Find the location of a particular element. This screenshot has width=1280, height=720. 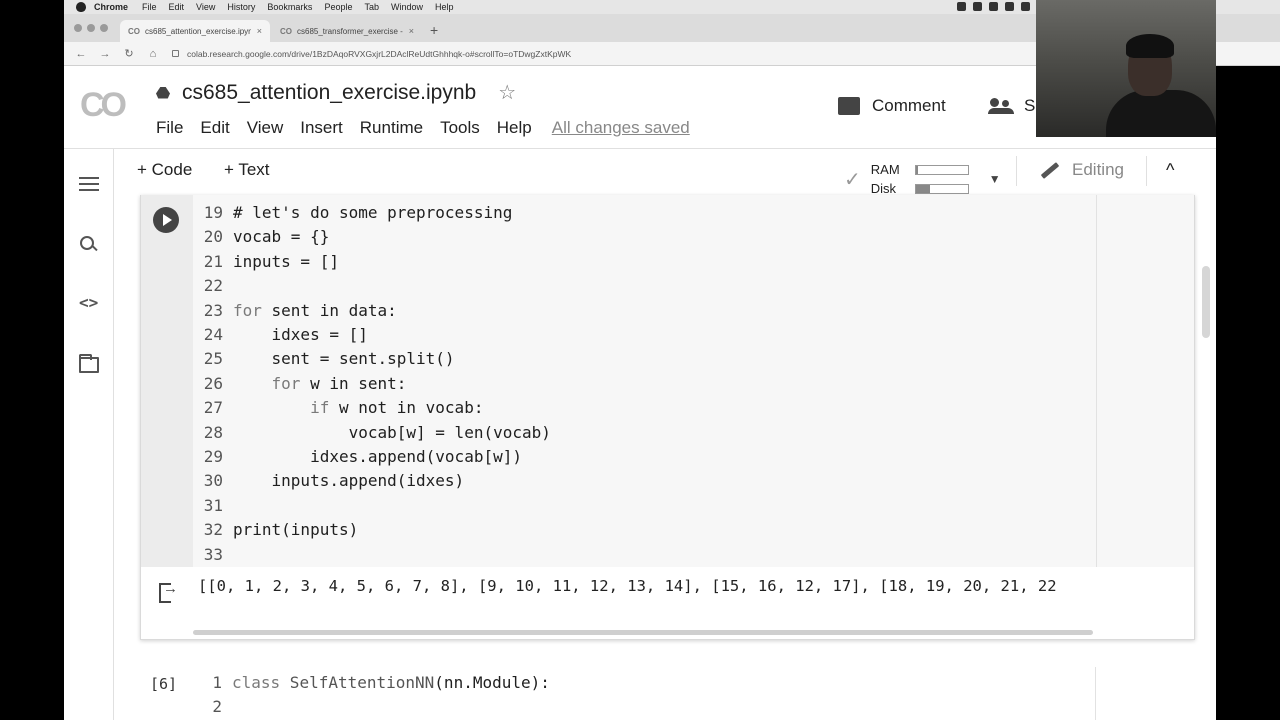

search-icon is located at coordinates (89, 245).